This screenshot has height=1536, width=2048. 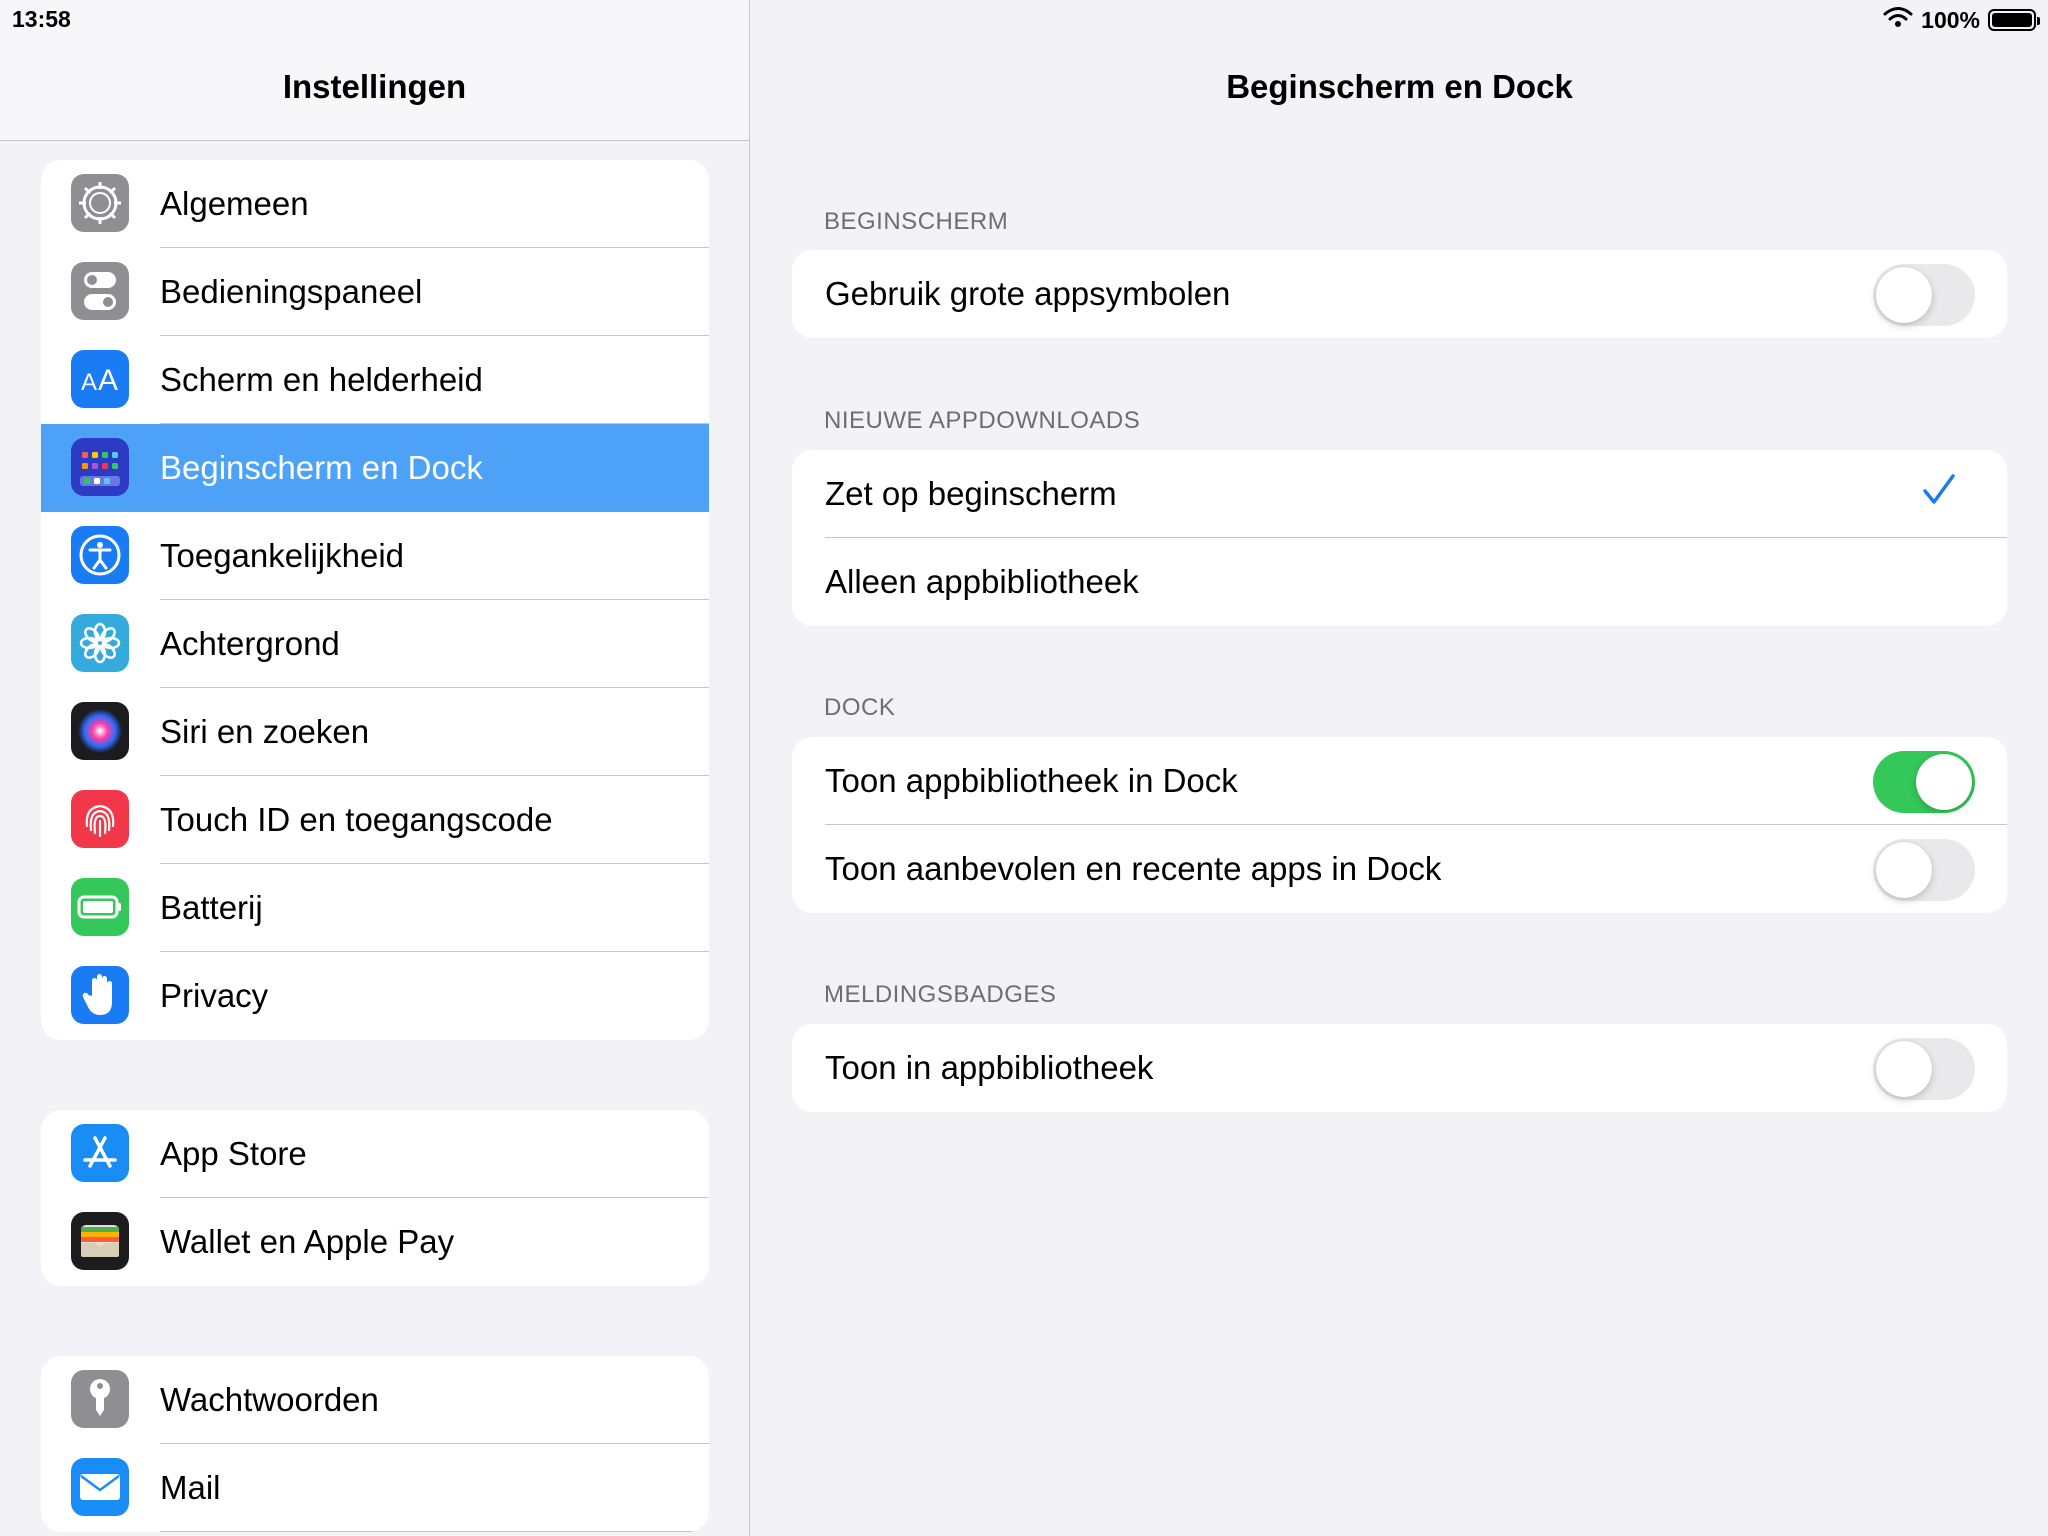 I want to click on sidebar-item-algemeen: Algemeen, so click(x=375, y=204).